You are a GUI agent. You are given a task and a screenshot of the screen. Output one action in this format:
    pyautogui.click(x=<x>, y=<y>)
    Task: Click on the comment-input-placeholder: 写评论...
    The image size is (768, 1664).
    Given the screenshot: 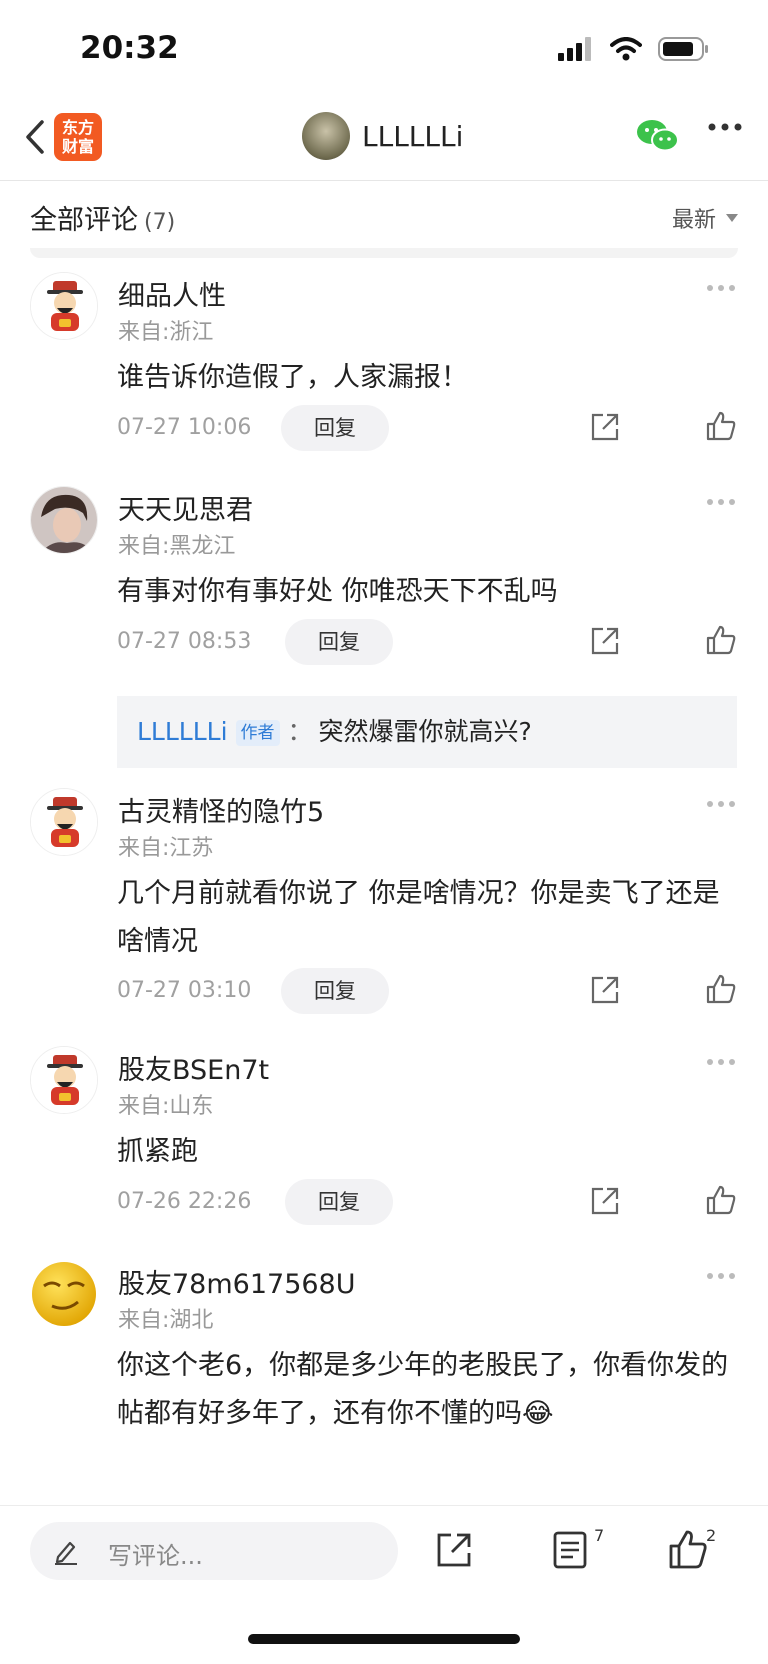 What is the action you would take?
    pyautogui.click(x=155, y=1556)
    